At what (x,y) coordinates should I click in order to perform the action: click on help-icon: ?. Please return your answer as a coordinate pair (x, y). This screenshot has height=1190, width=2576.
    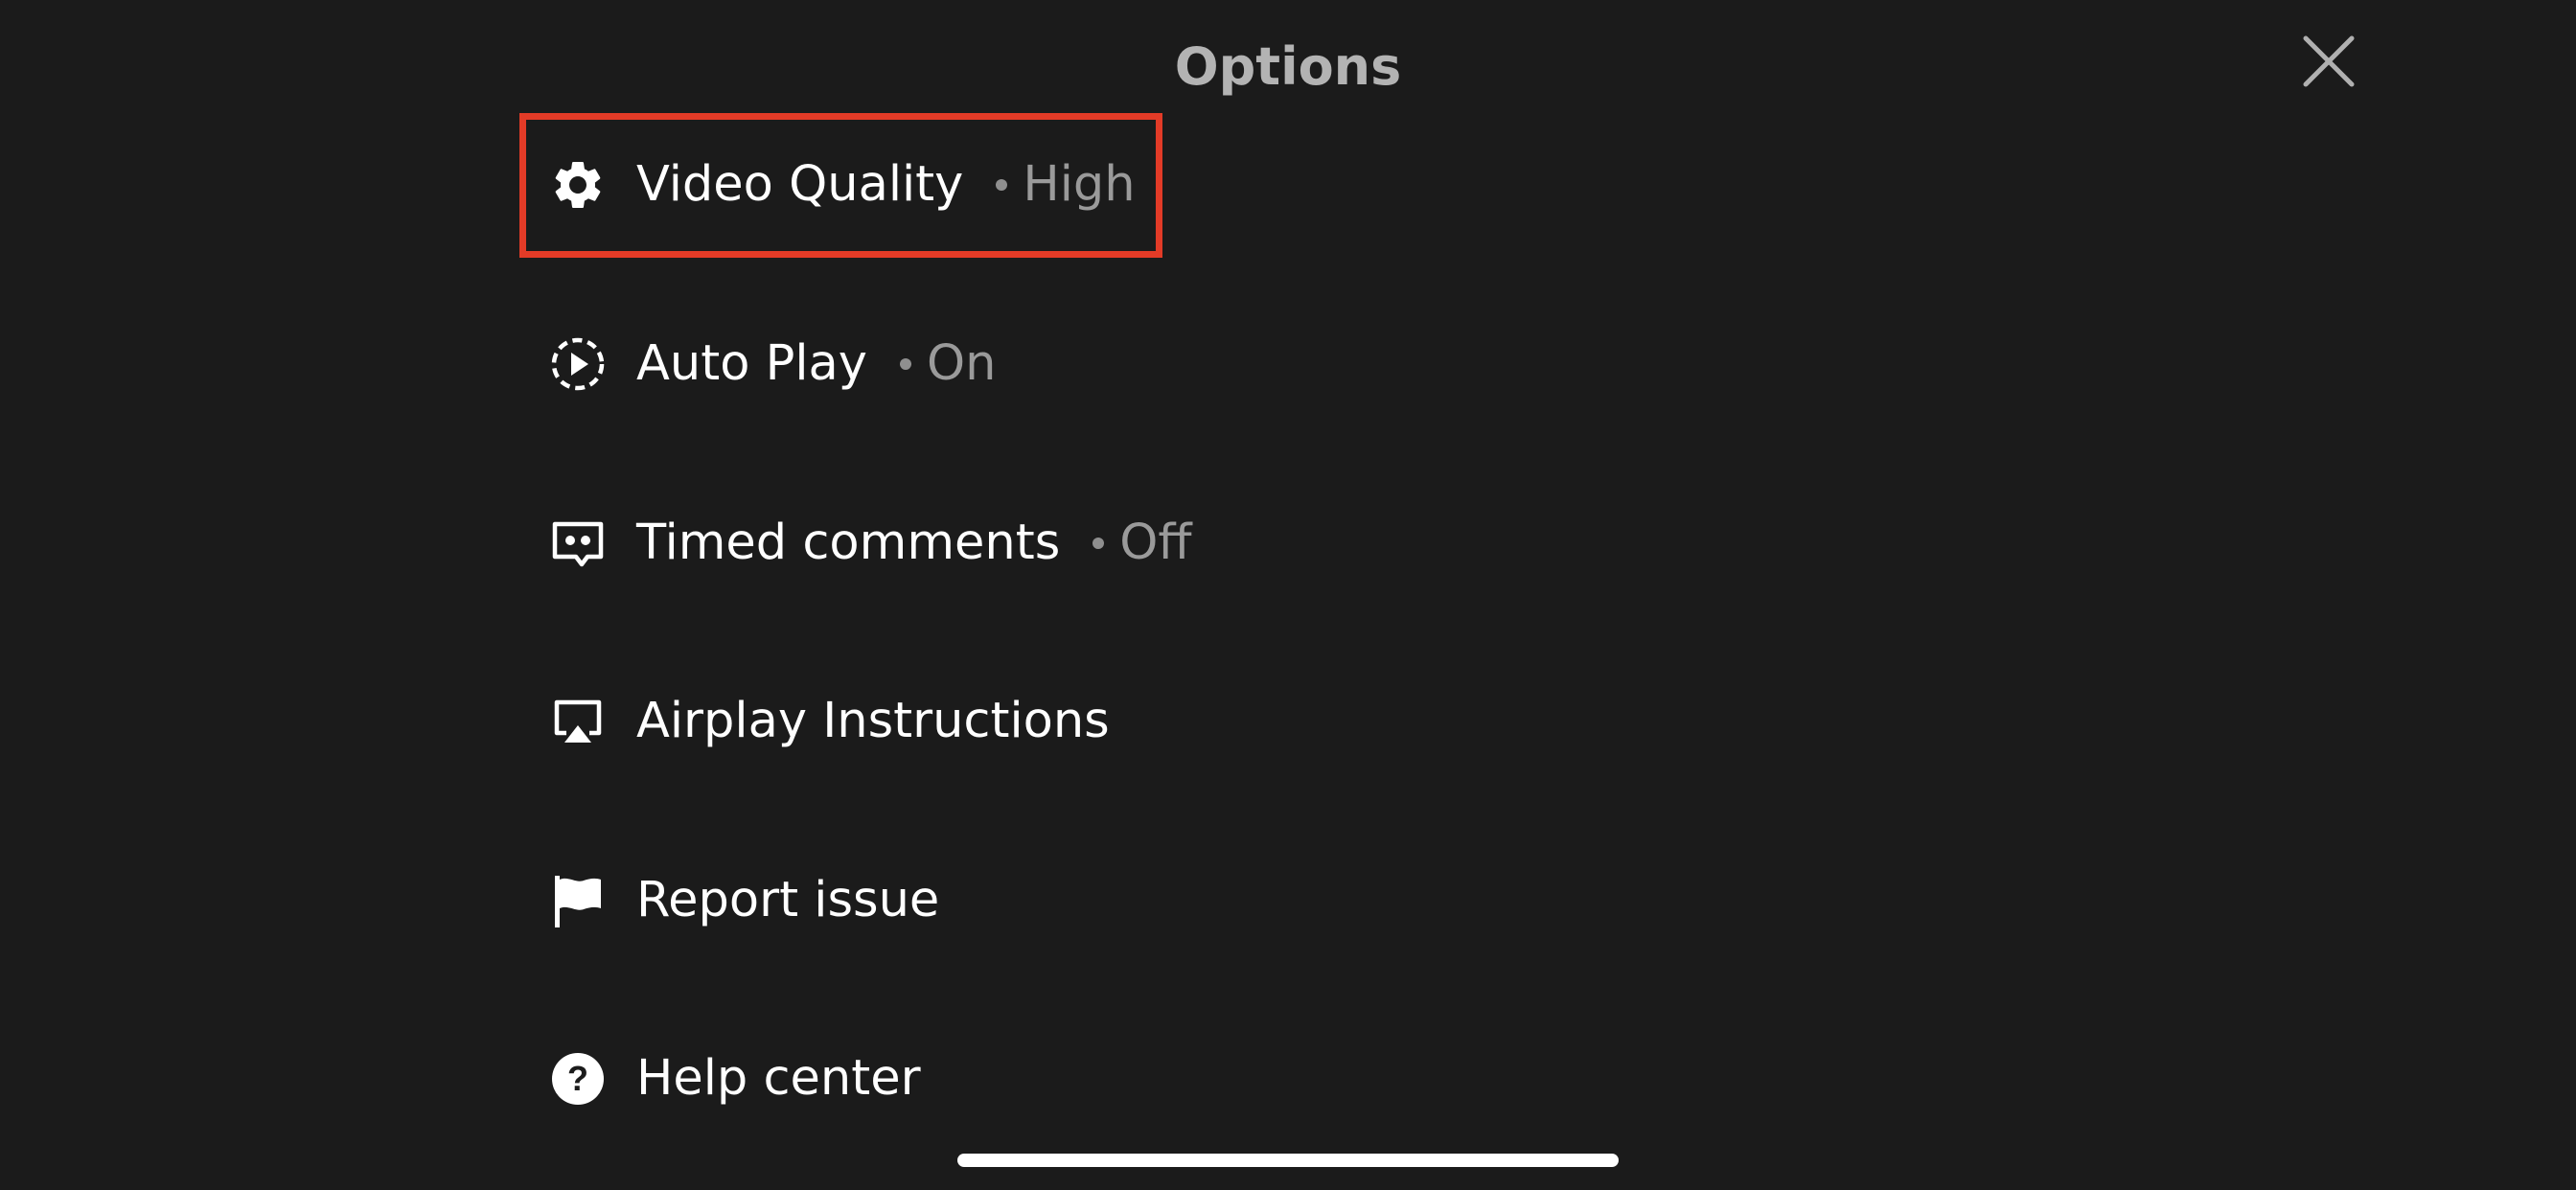
    Looking at the image, I should click on (578, 1078).